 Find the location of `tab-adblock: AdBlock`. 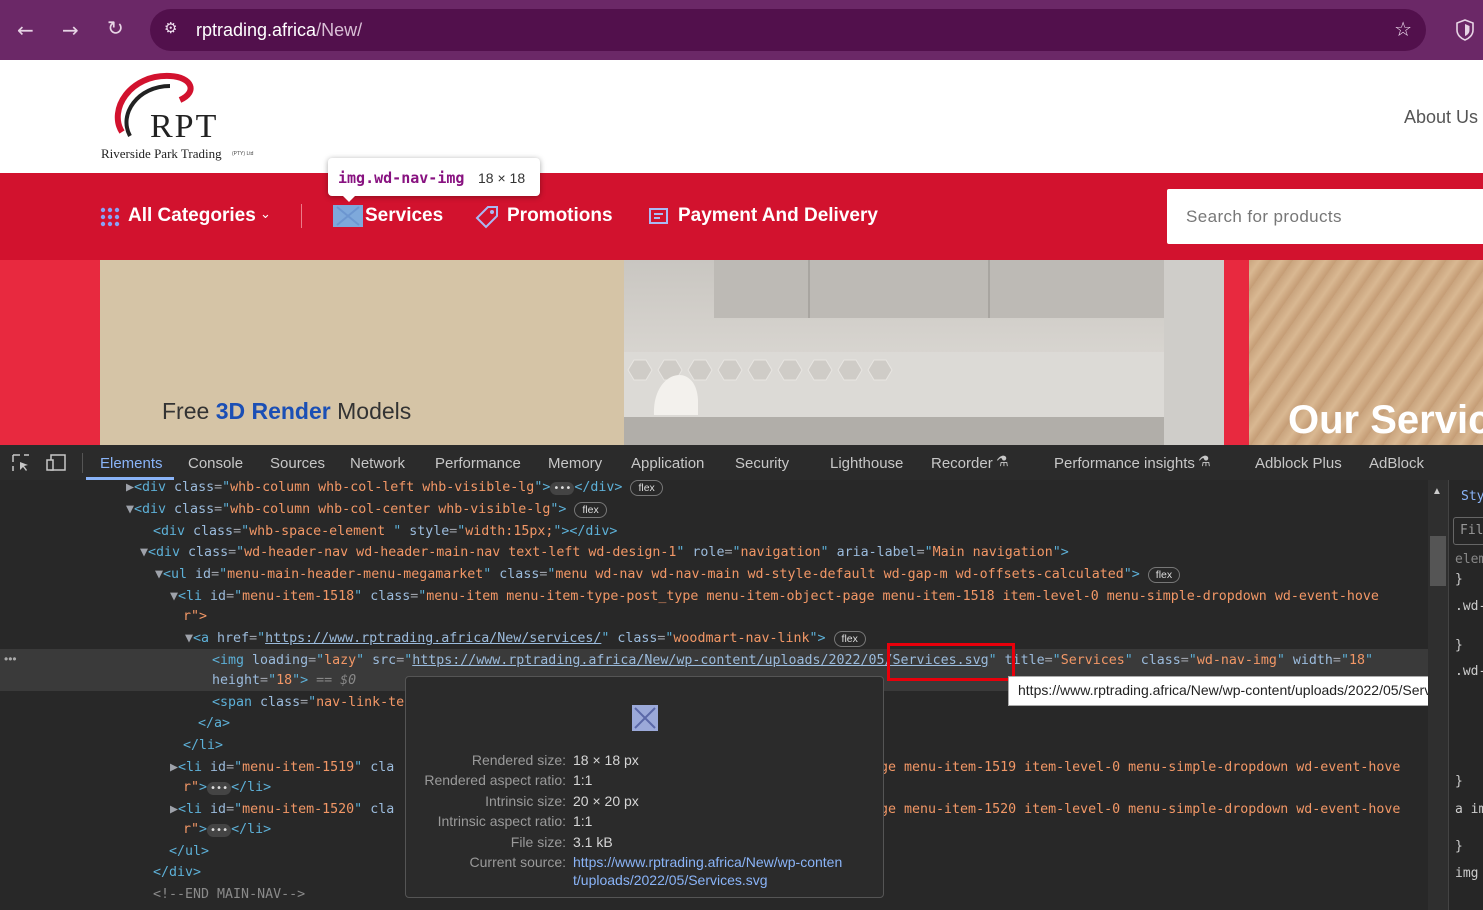

tab-adblock: AdBlock is located at coordinates (1396, 463).